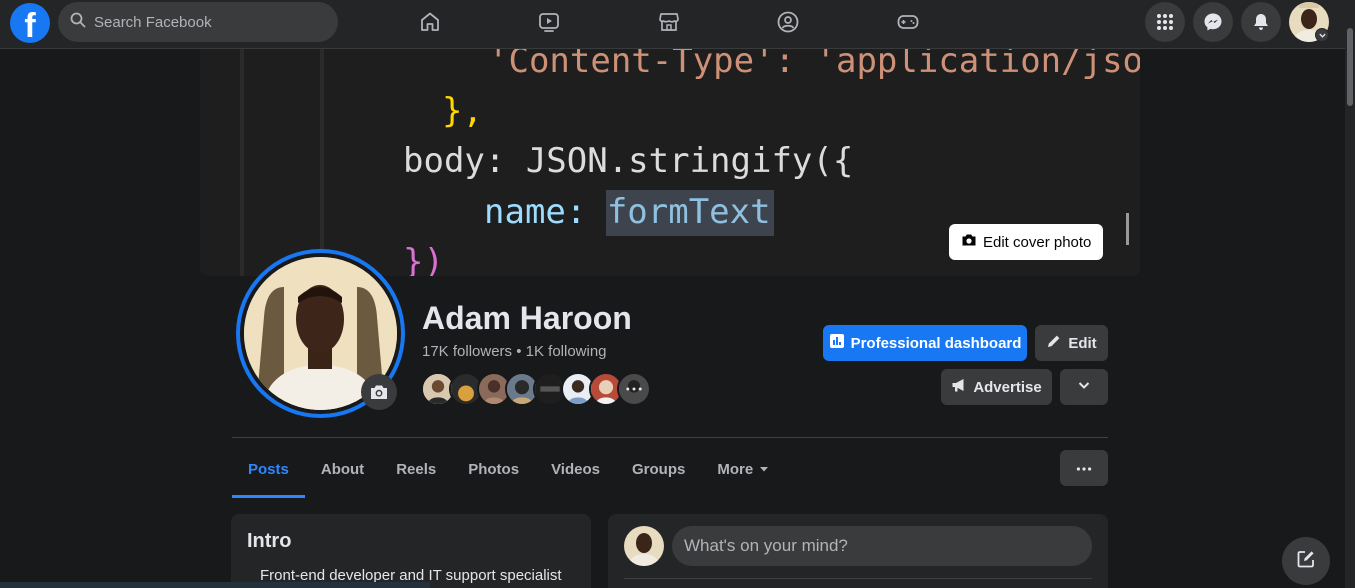  I want to click on page-scrollbar, so click(1350, 294).